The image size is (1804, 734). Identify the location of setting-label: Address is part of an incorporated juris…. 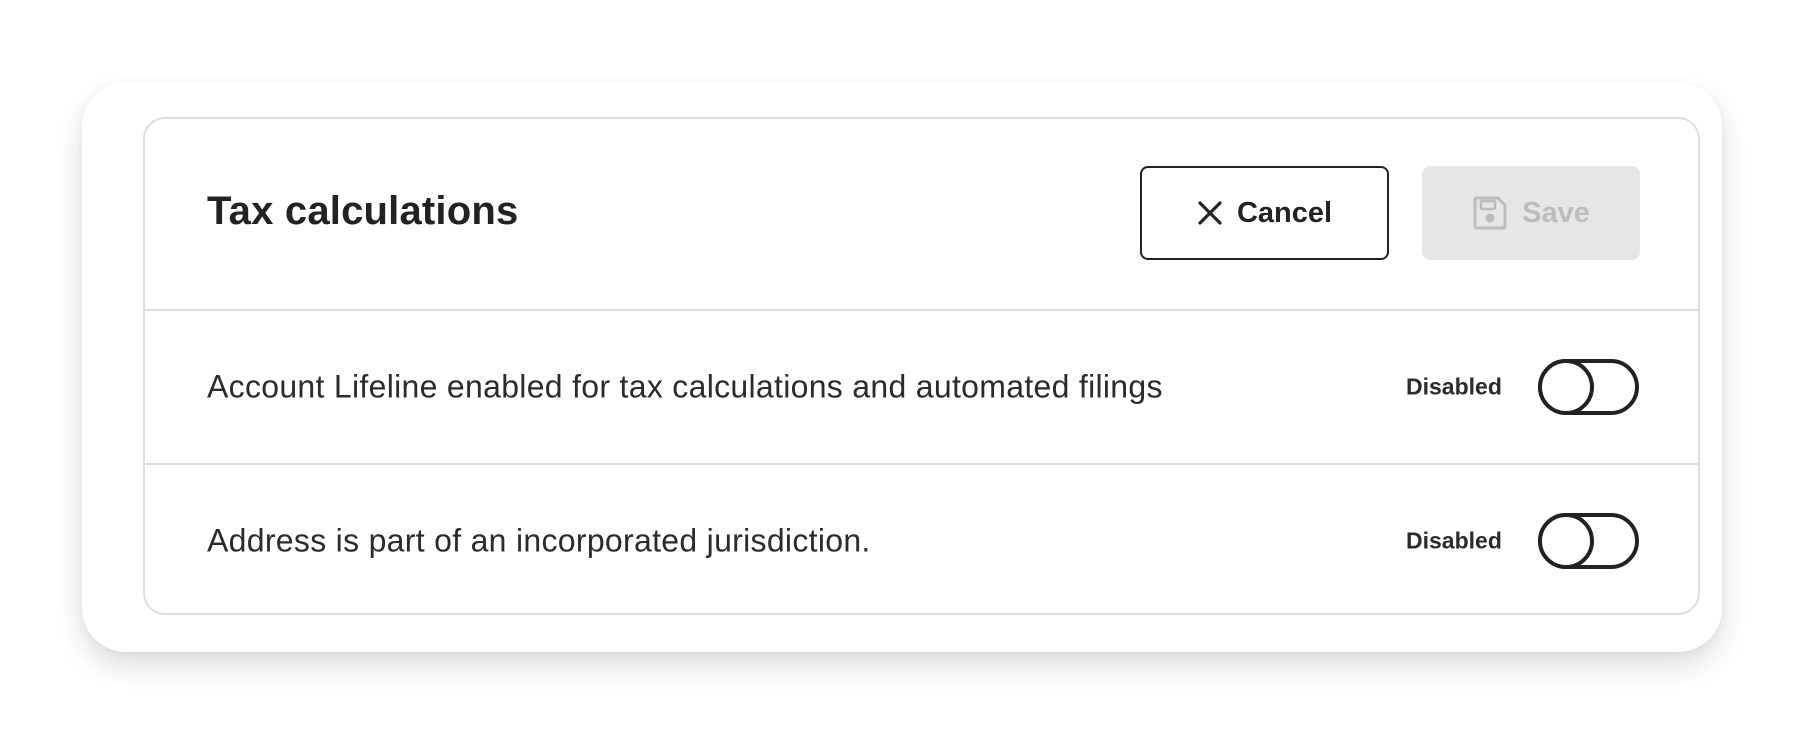
(539, 540).